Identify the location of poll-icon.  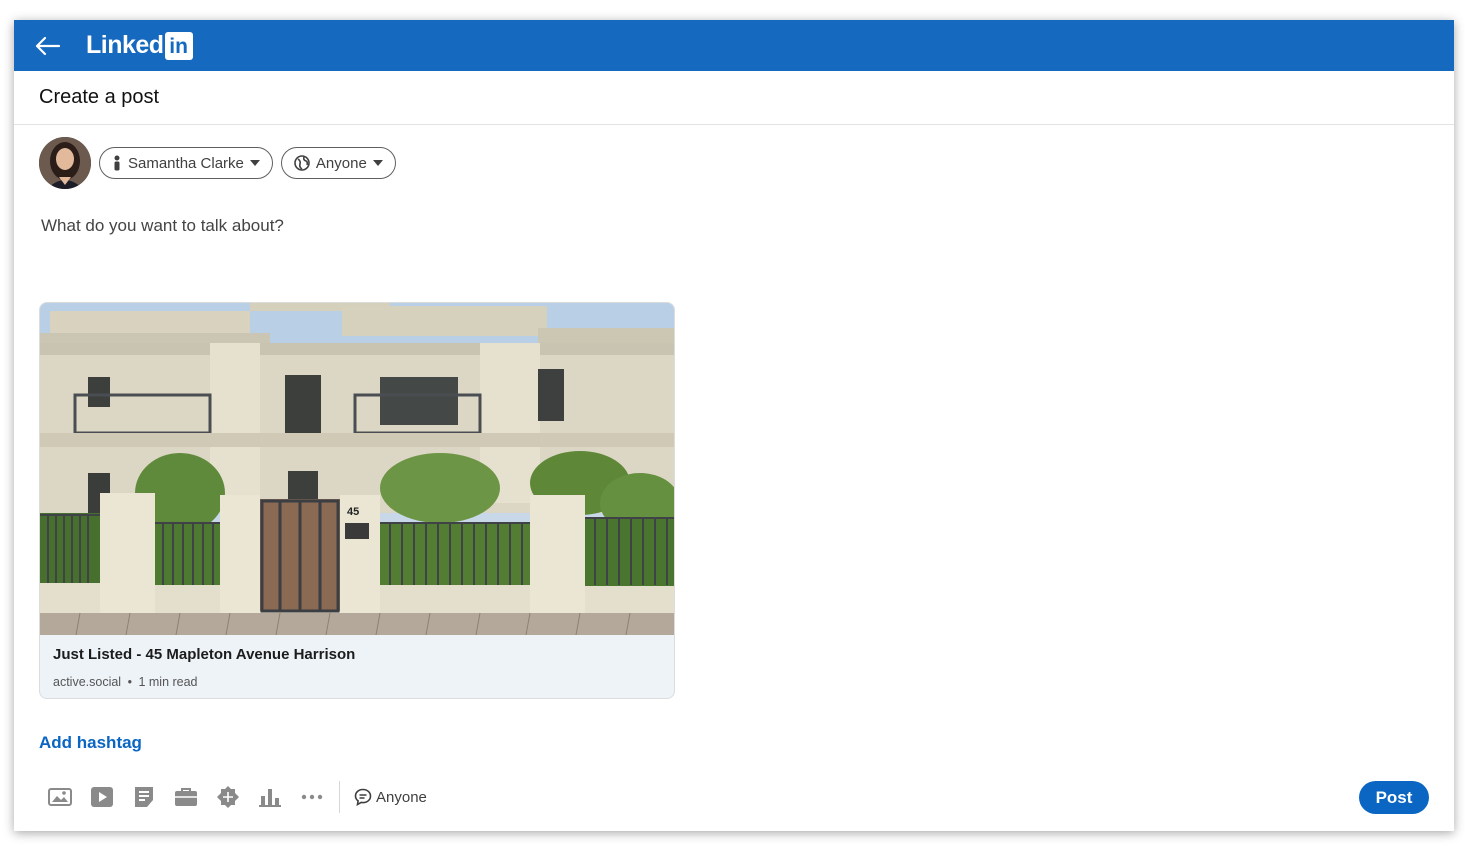
(270, 797).